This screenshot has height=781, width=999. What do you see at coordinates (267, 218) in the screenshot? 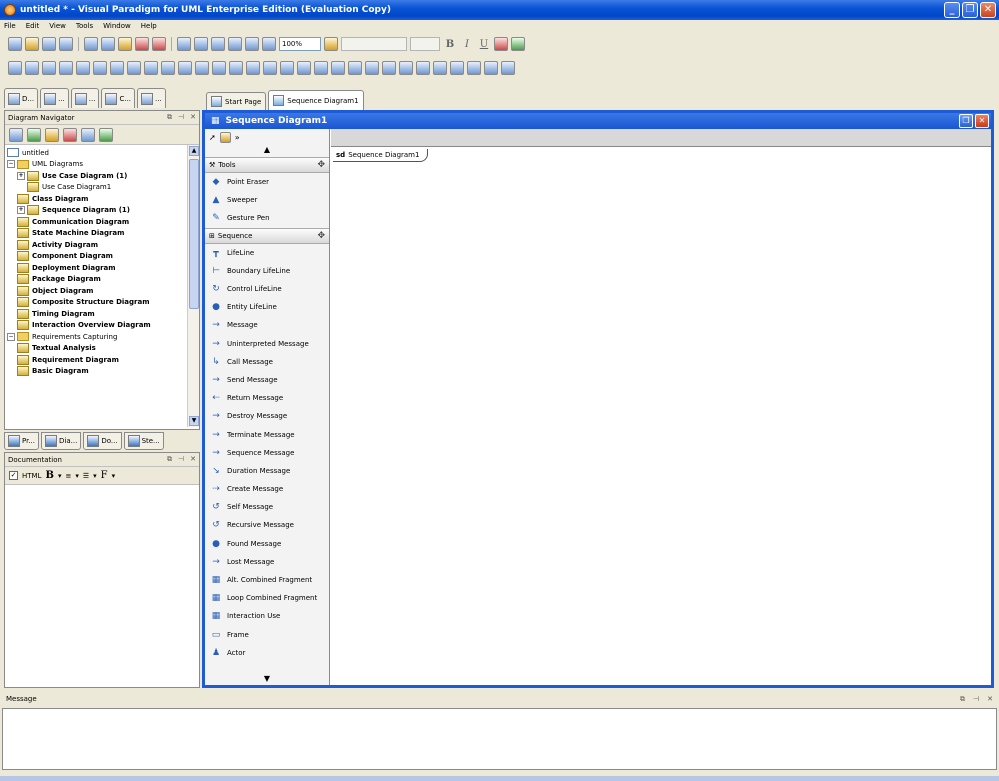
I see `palette-item: ✎ Gesture Pen` at bounding box center [267, 218].